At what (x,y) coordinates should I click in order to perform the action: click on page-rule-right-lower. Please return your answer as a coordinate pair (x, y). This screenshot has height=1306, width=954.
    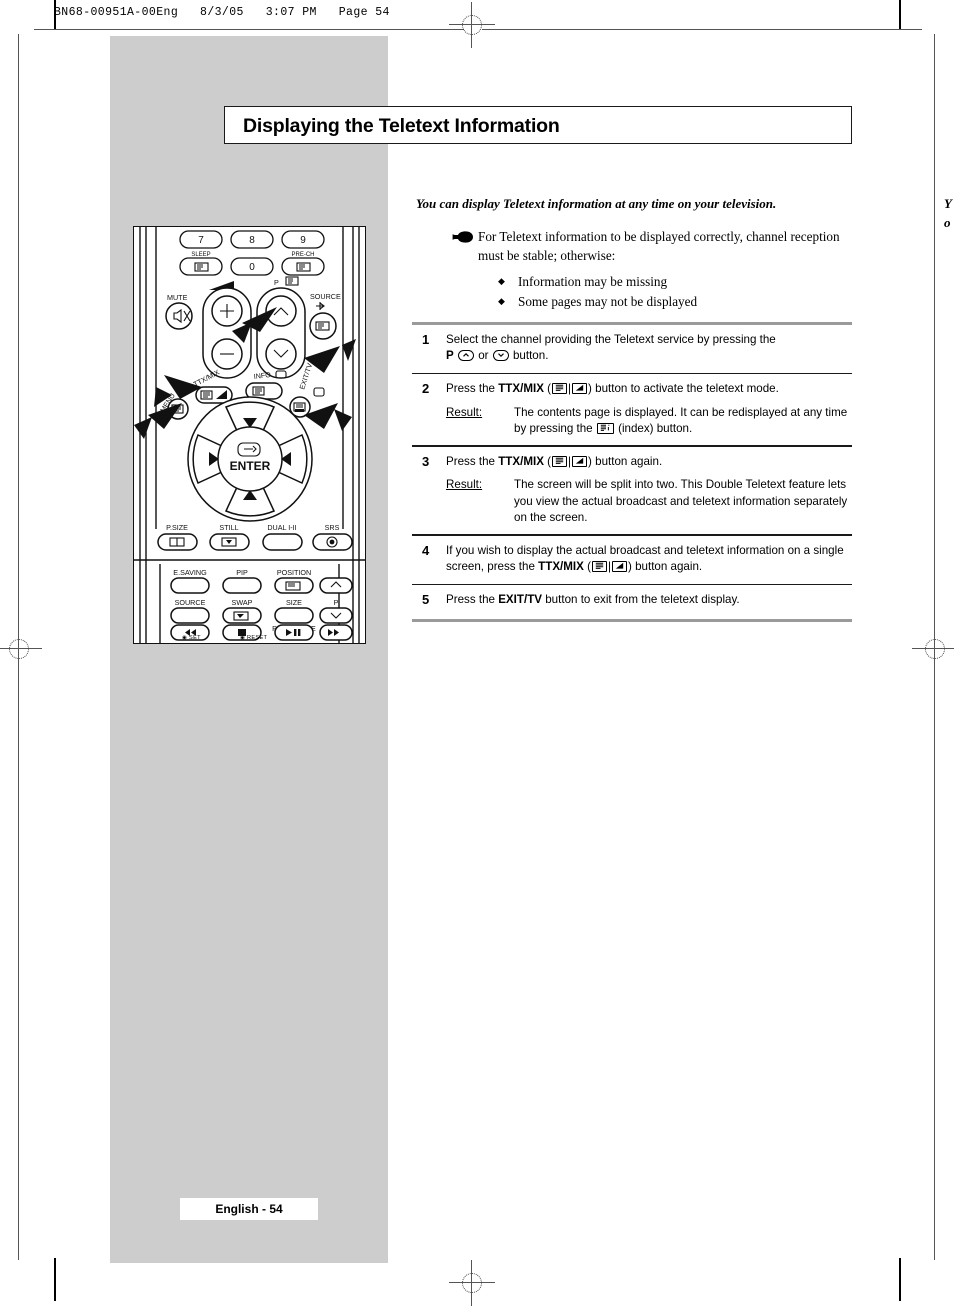
    Looking at the image, I should click on (935, 960).